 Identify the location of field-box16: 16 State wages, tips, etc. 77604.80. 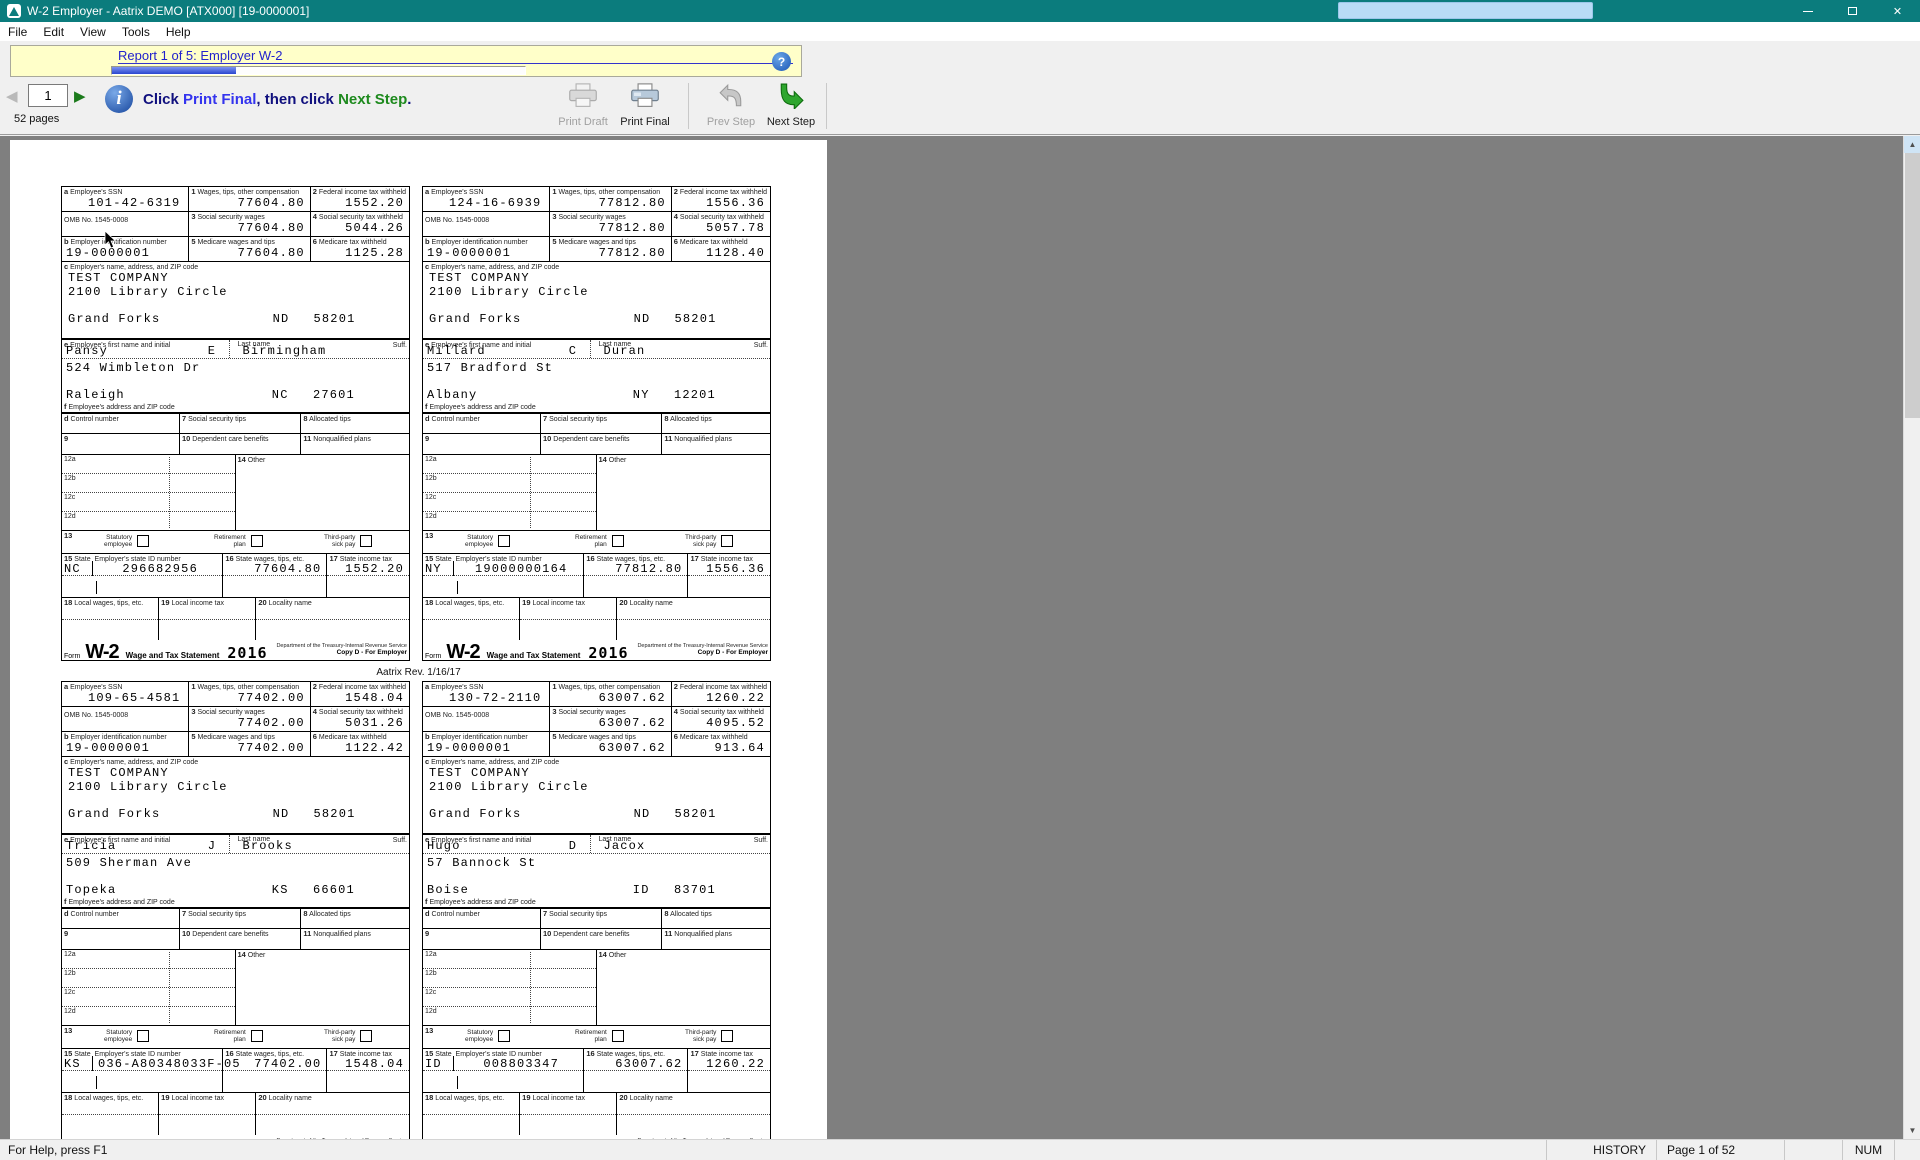
(275, 575).